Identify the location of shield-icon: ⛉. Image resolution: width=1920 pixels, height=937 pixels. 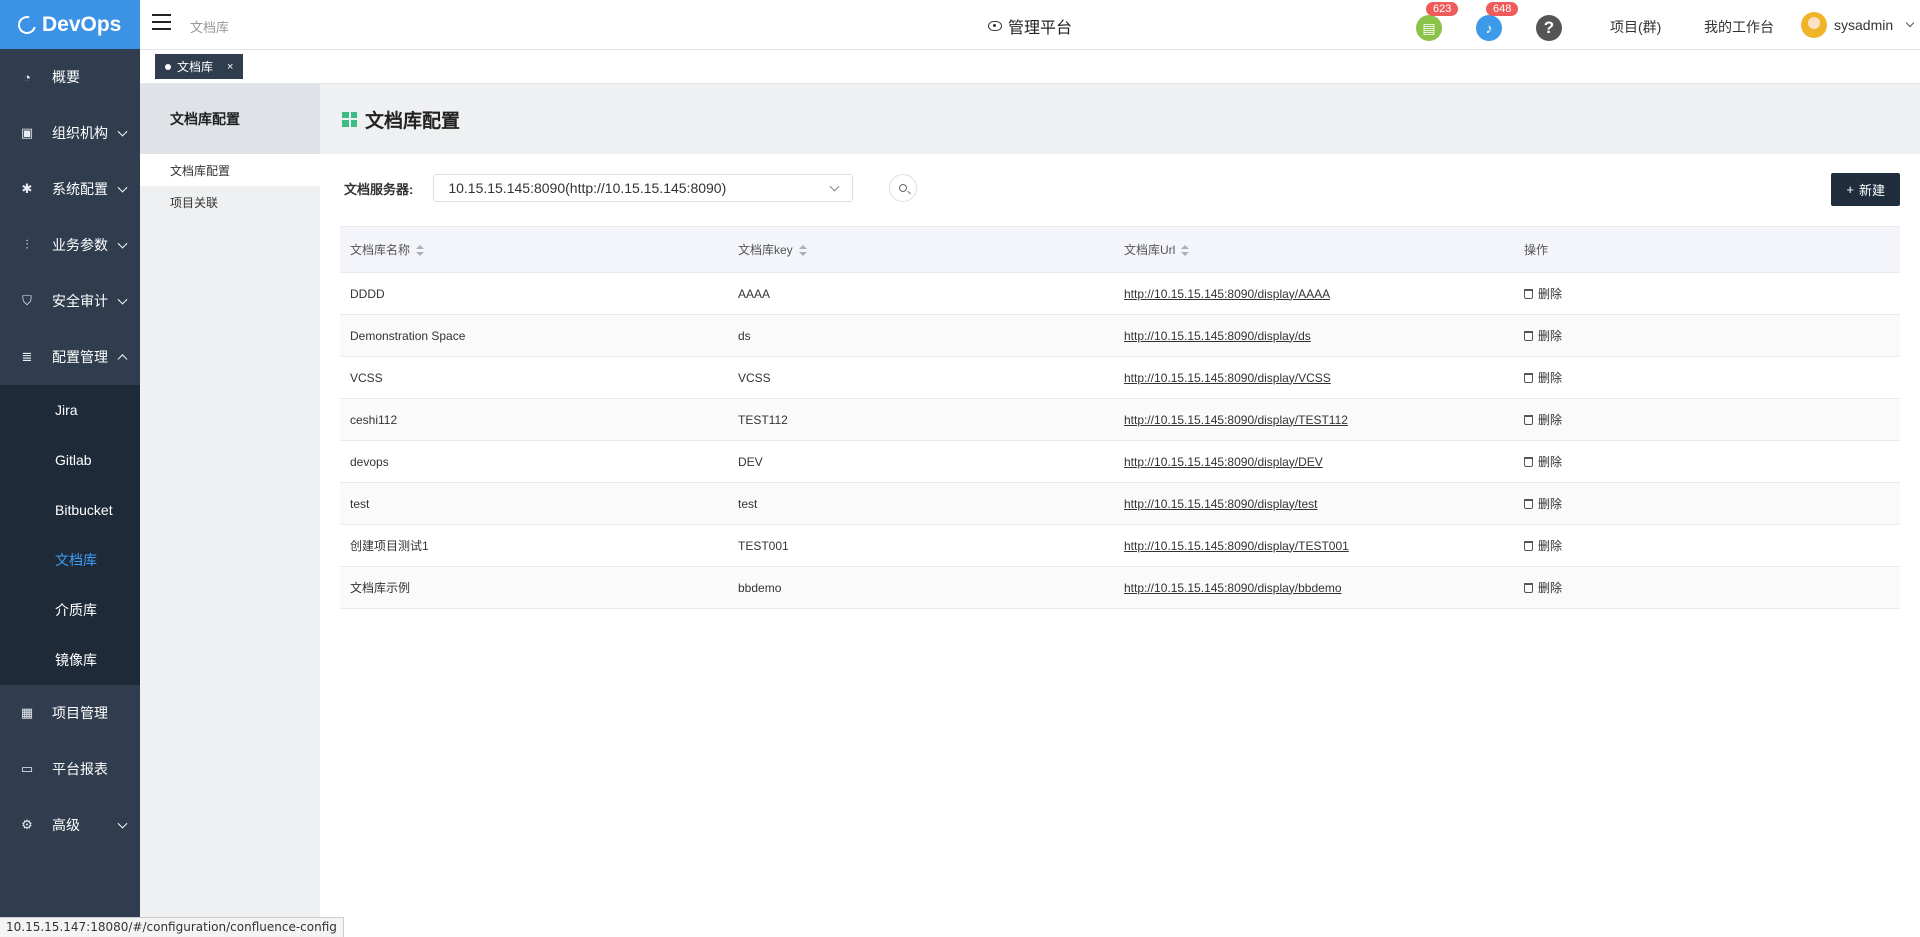
(27, 300).